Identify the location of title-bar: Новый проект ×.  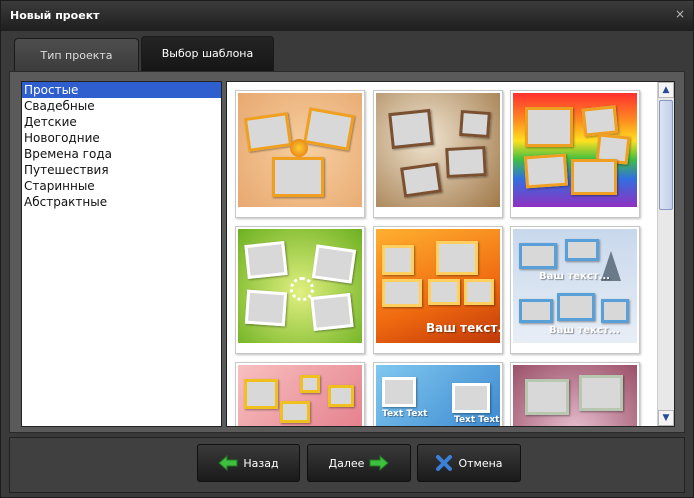
(347, 16).